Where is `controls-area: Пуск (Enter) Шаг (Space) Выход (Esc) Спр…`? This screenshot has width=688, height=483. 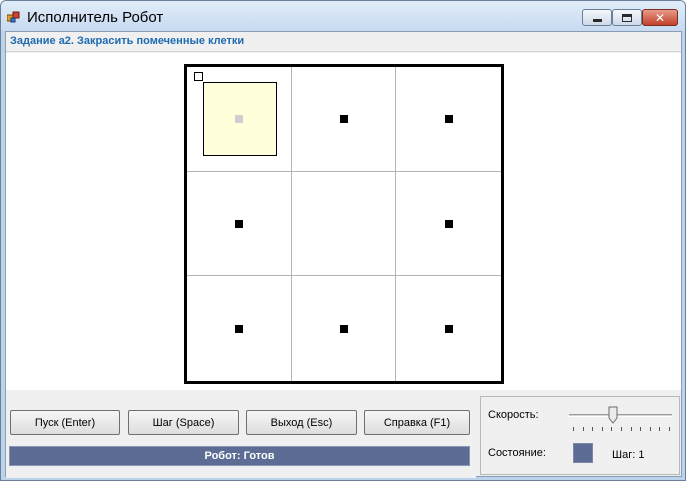
controls-area: Пуск (Enter) Шаг (Space) Выход (Esc) Спр… is located at coordinates (241, 434).